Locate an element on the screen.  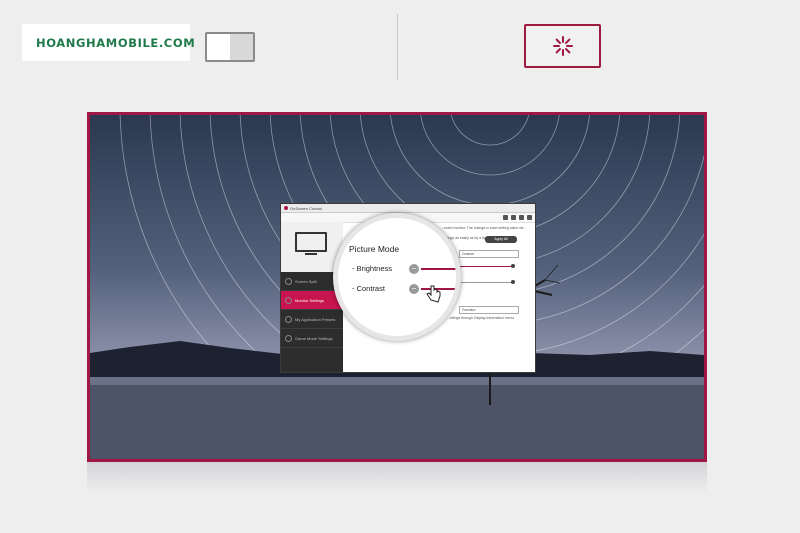
frame-reflection is located at coordinates (397, 478).